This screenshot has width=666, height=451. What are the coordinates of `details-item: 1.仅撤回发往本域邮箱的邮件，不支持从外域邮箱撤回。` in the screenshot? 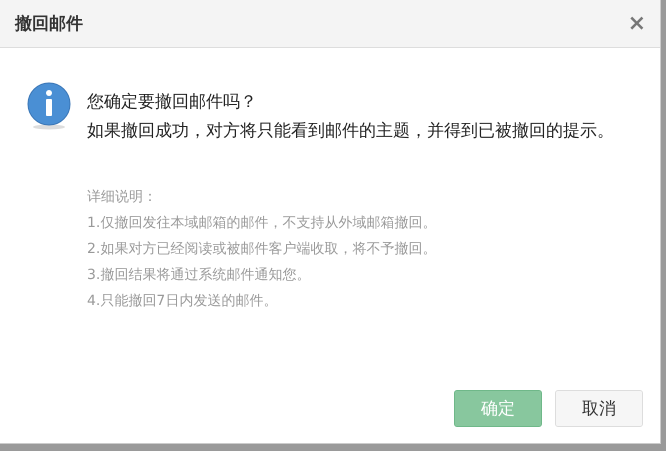 It's located at (262, 223).